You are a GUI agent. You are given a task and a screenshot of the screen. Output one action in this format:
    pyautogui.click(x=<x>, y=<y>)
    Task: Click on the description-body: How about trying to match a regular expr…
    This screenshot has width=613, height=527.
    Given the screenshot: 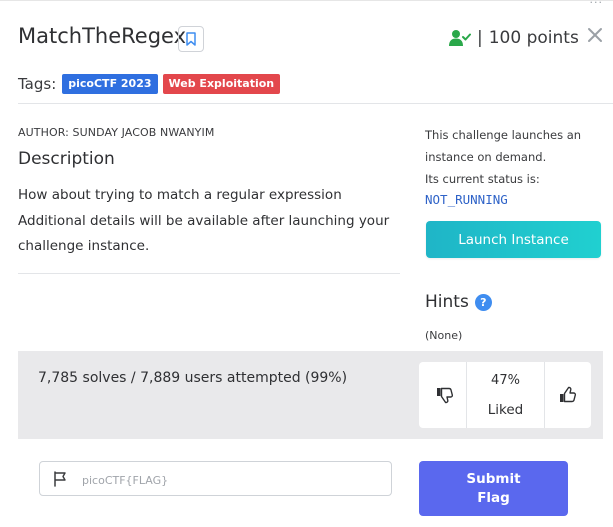 What is the action you would take?
    pyautogui.click(x=213, y=221)
    